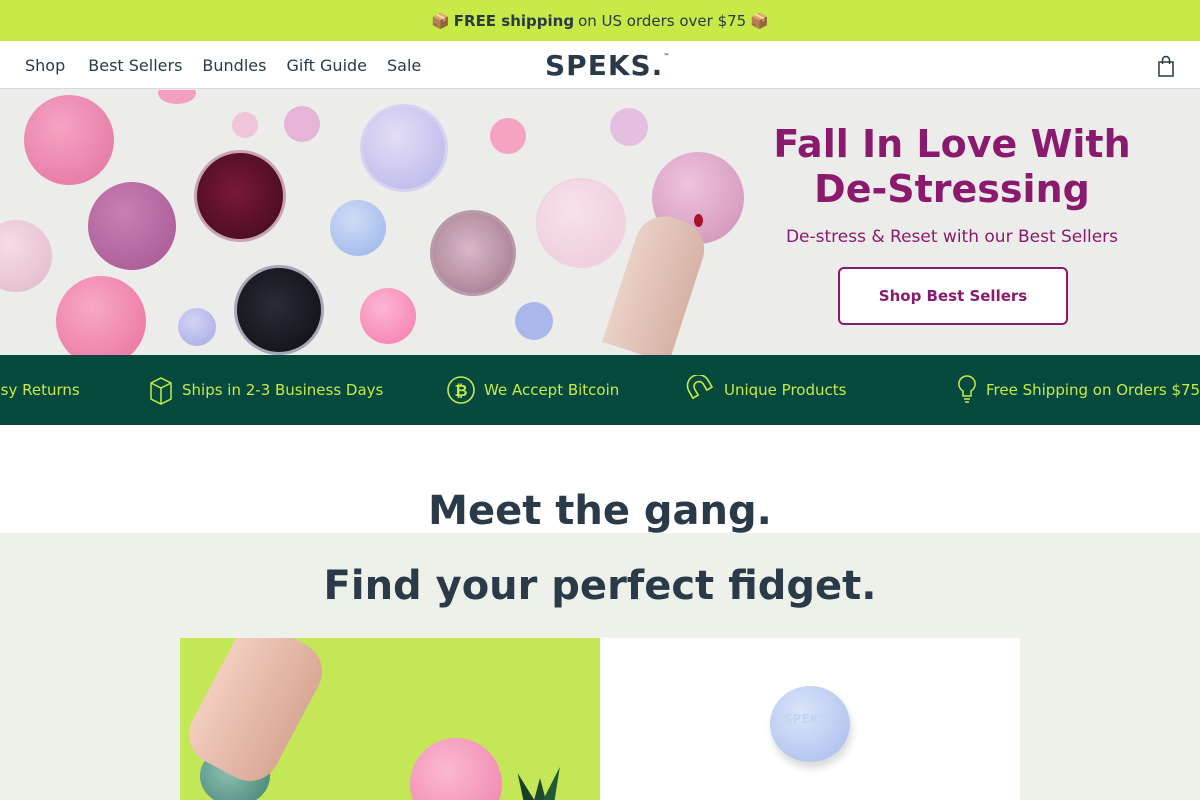 This screenshot has width=1200, height=800. Describe the element at coordinates (759, 20) in the screenshot. I see `package-emoji-right: 📦` at that location.